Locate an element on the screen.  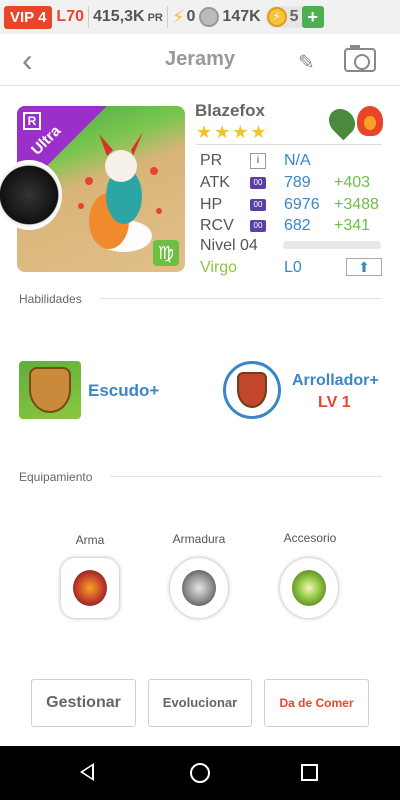
stat-label: HP is located at coordinates (211, 204).